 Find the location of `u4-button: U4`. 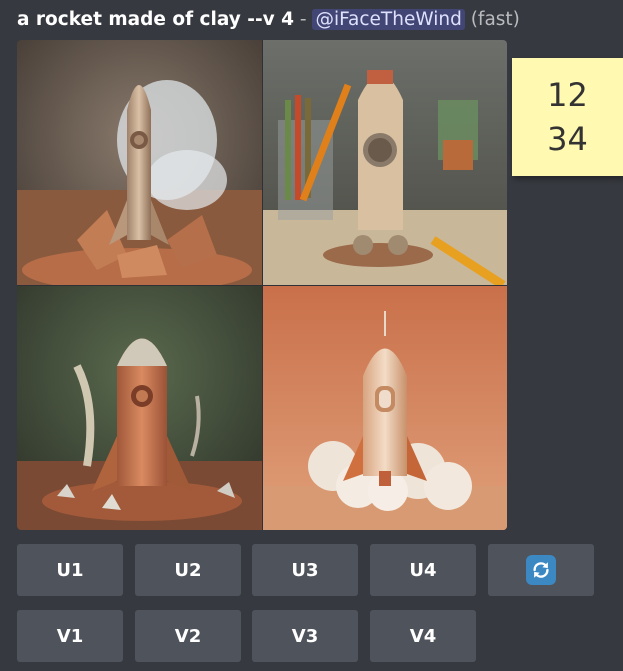

u4-button: U4 is located at coordinates (423, 570).